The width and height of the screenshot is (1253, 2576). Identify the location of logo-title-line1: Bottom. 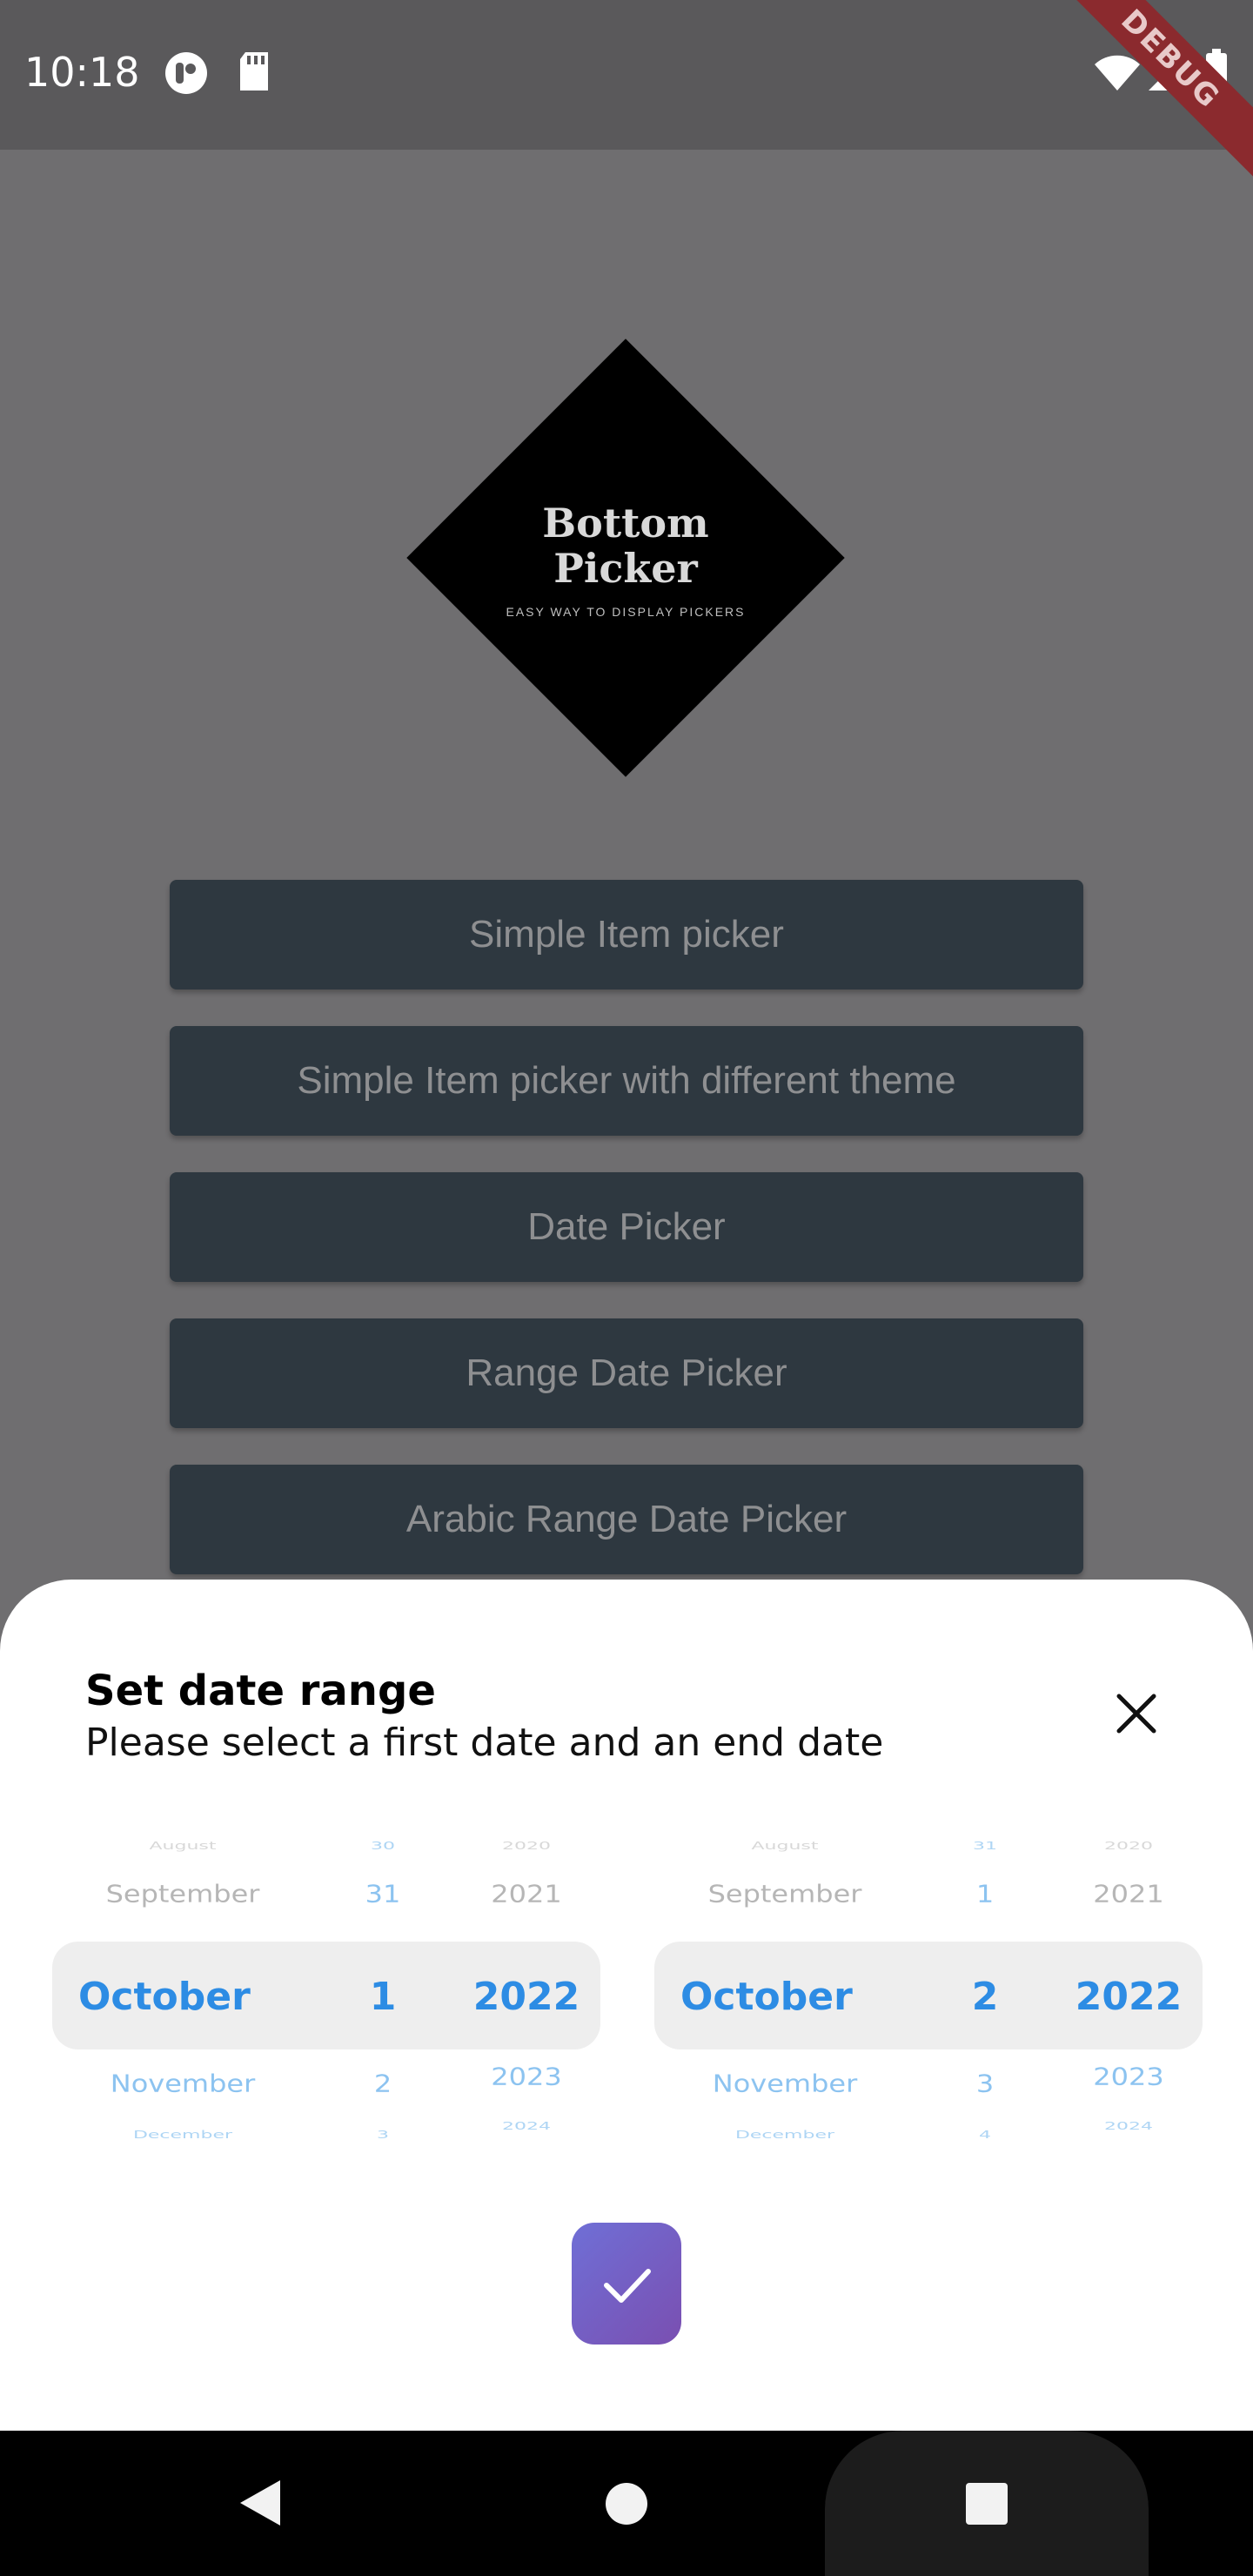
(625, 523).